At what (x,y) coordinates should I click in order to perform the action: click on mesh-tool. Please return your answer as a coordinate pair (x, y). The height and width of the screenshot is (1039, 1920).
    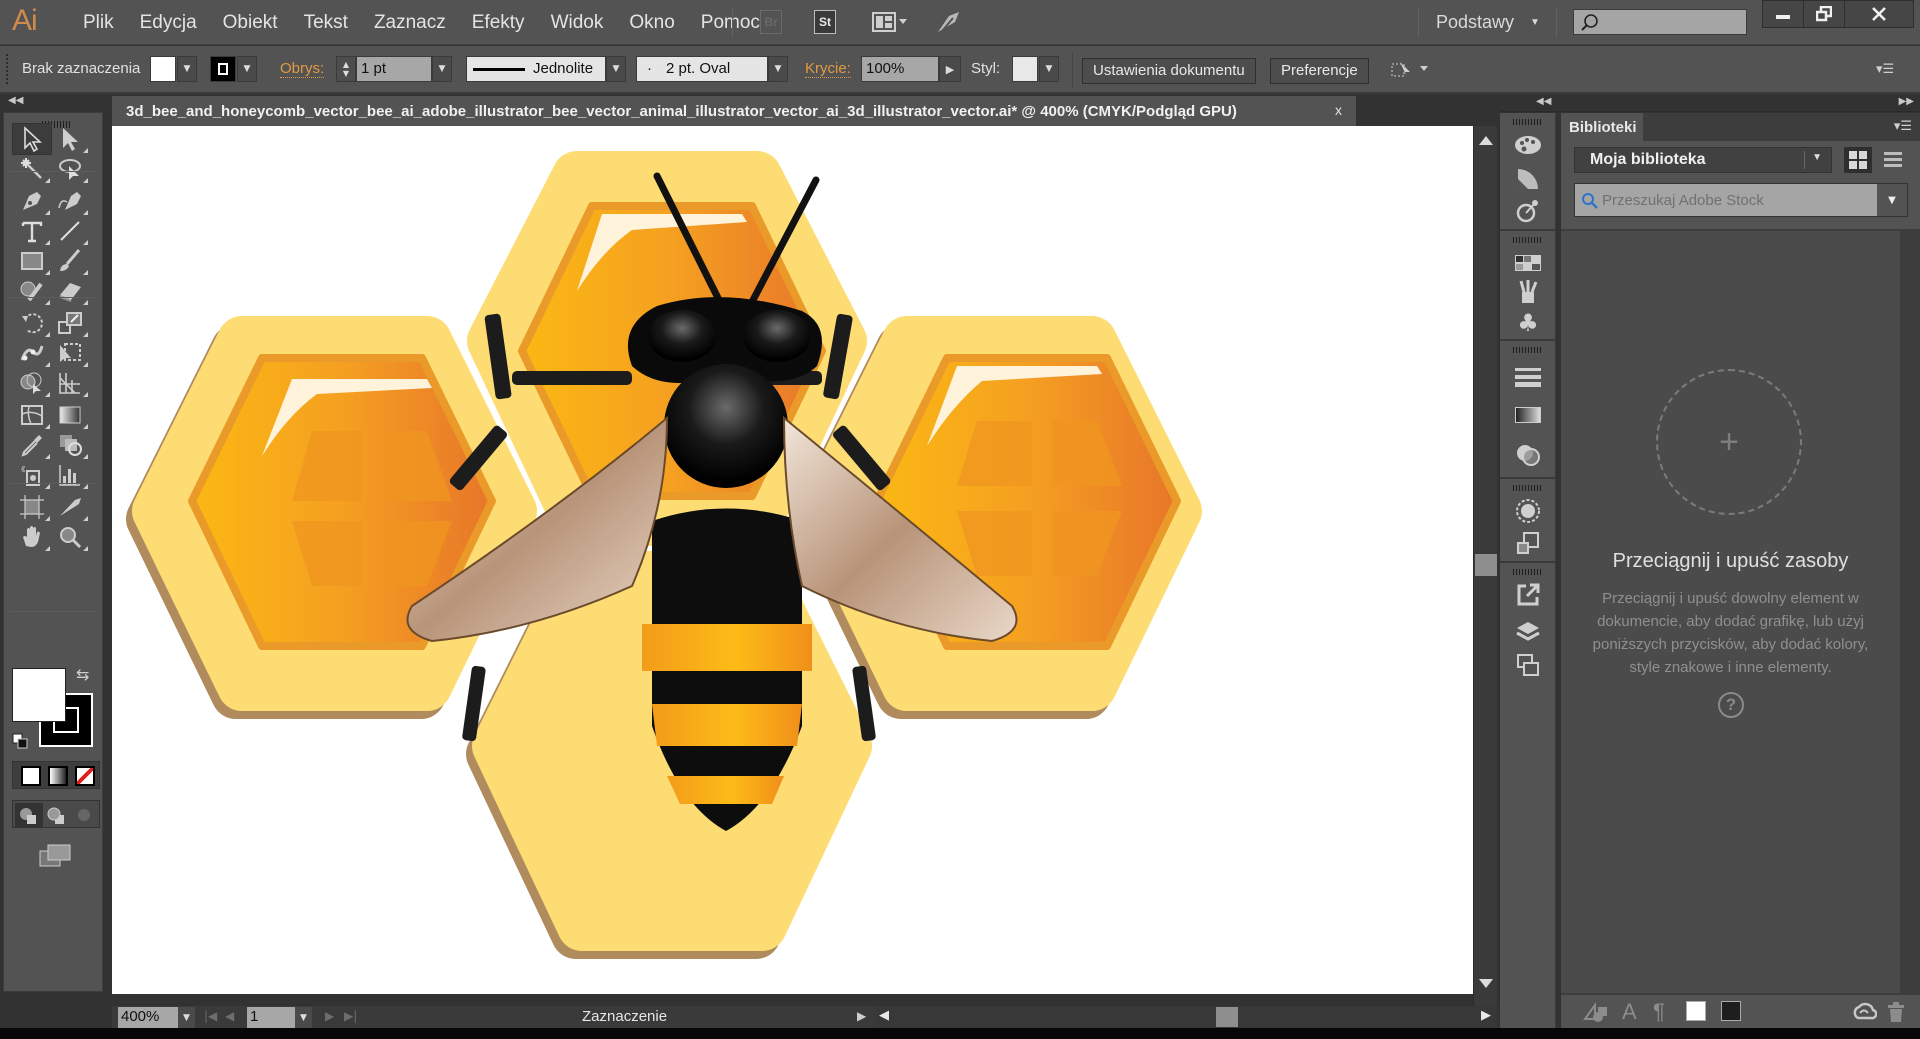
    Looking at the image, I should click on (32, 415).